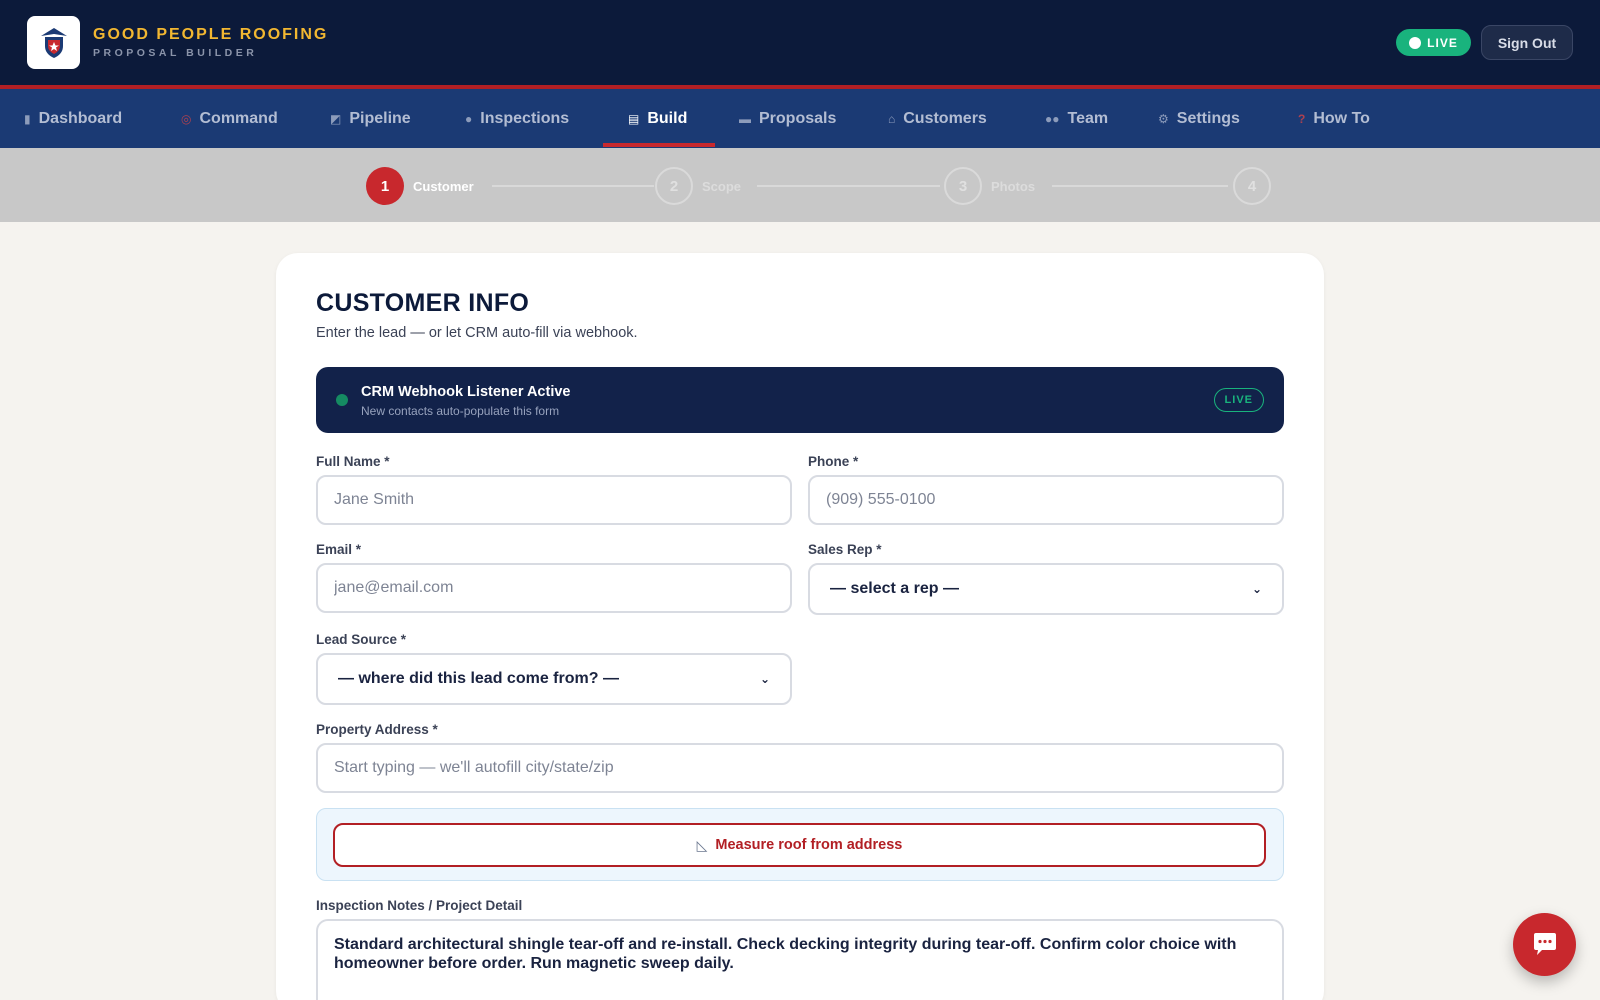  I want to click on nav-label: Command, so click(238, 118).